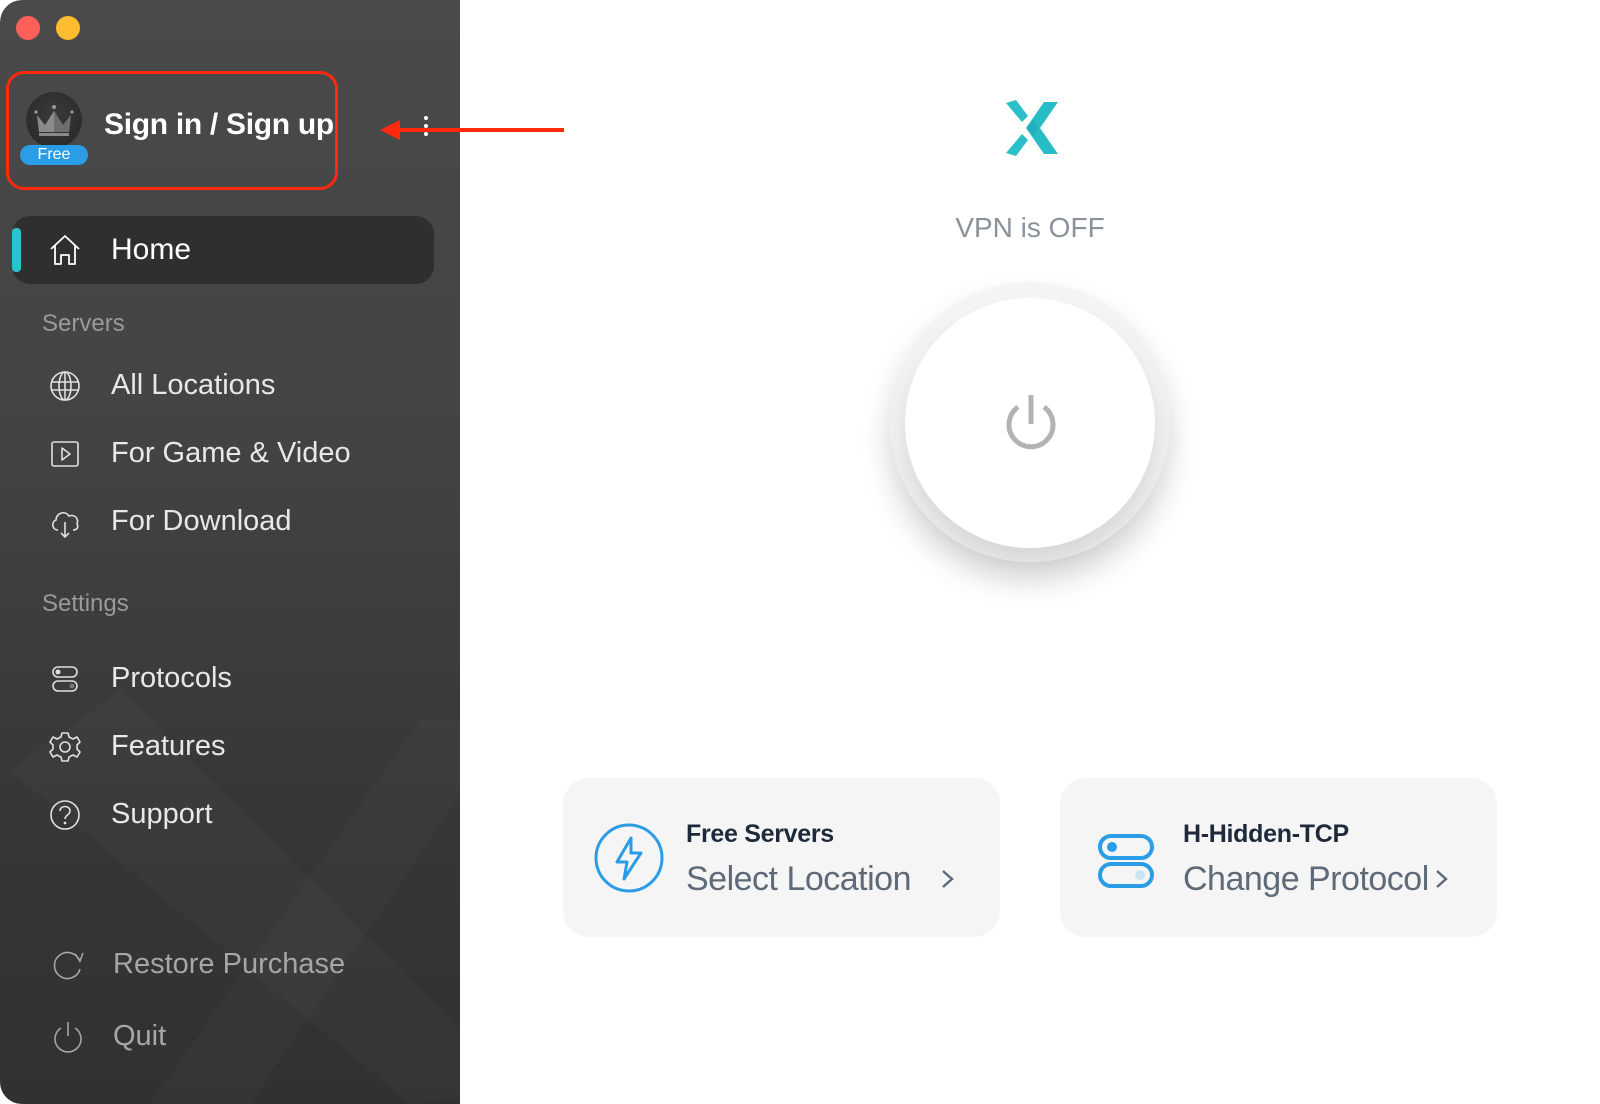 This screenshot has height=1104, width=1600. I want to click on sidebar-item-support: Support, so click(230, 814).